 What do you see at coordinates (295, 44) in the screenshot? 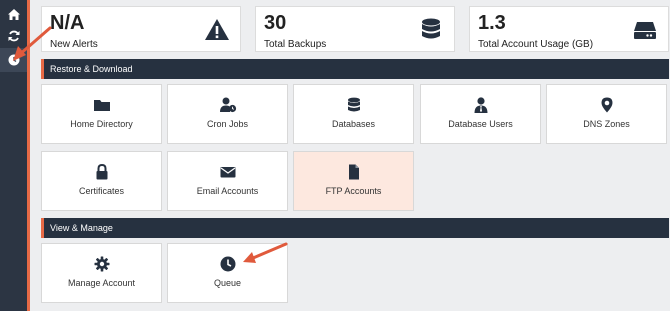
I see `stat-label: Total Backups` at bounding box center [295, 44].